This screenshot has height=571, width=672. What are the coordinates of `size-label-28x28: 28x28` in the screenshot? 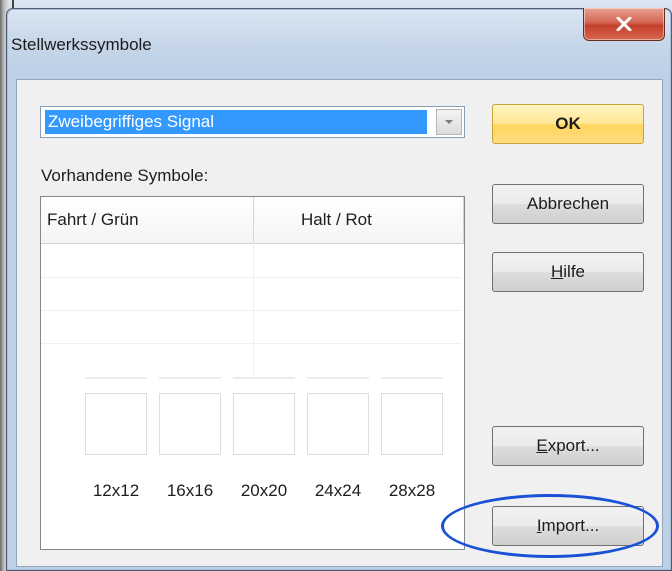 It's located at (412, 490).